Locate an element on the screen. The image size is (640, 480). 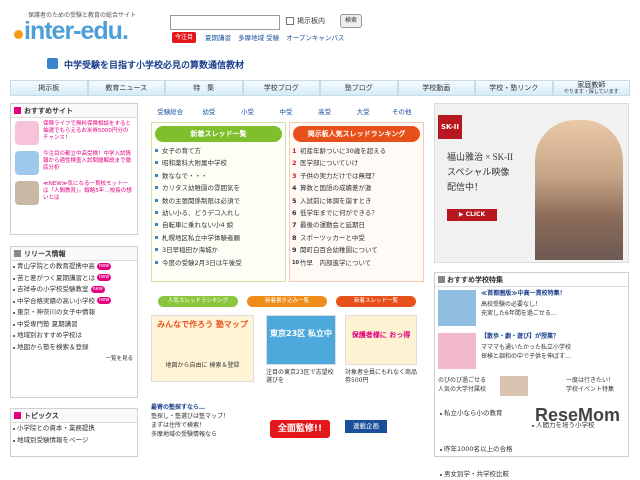
insurance-ad: 保護者様に おっ得 is located at coordinates (381, 340).